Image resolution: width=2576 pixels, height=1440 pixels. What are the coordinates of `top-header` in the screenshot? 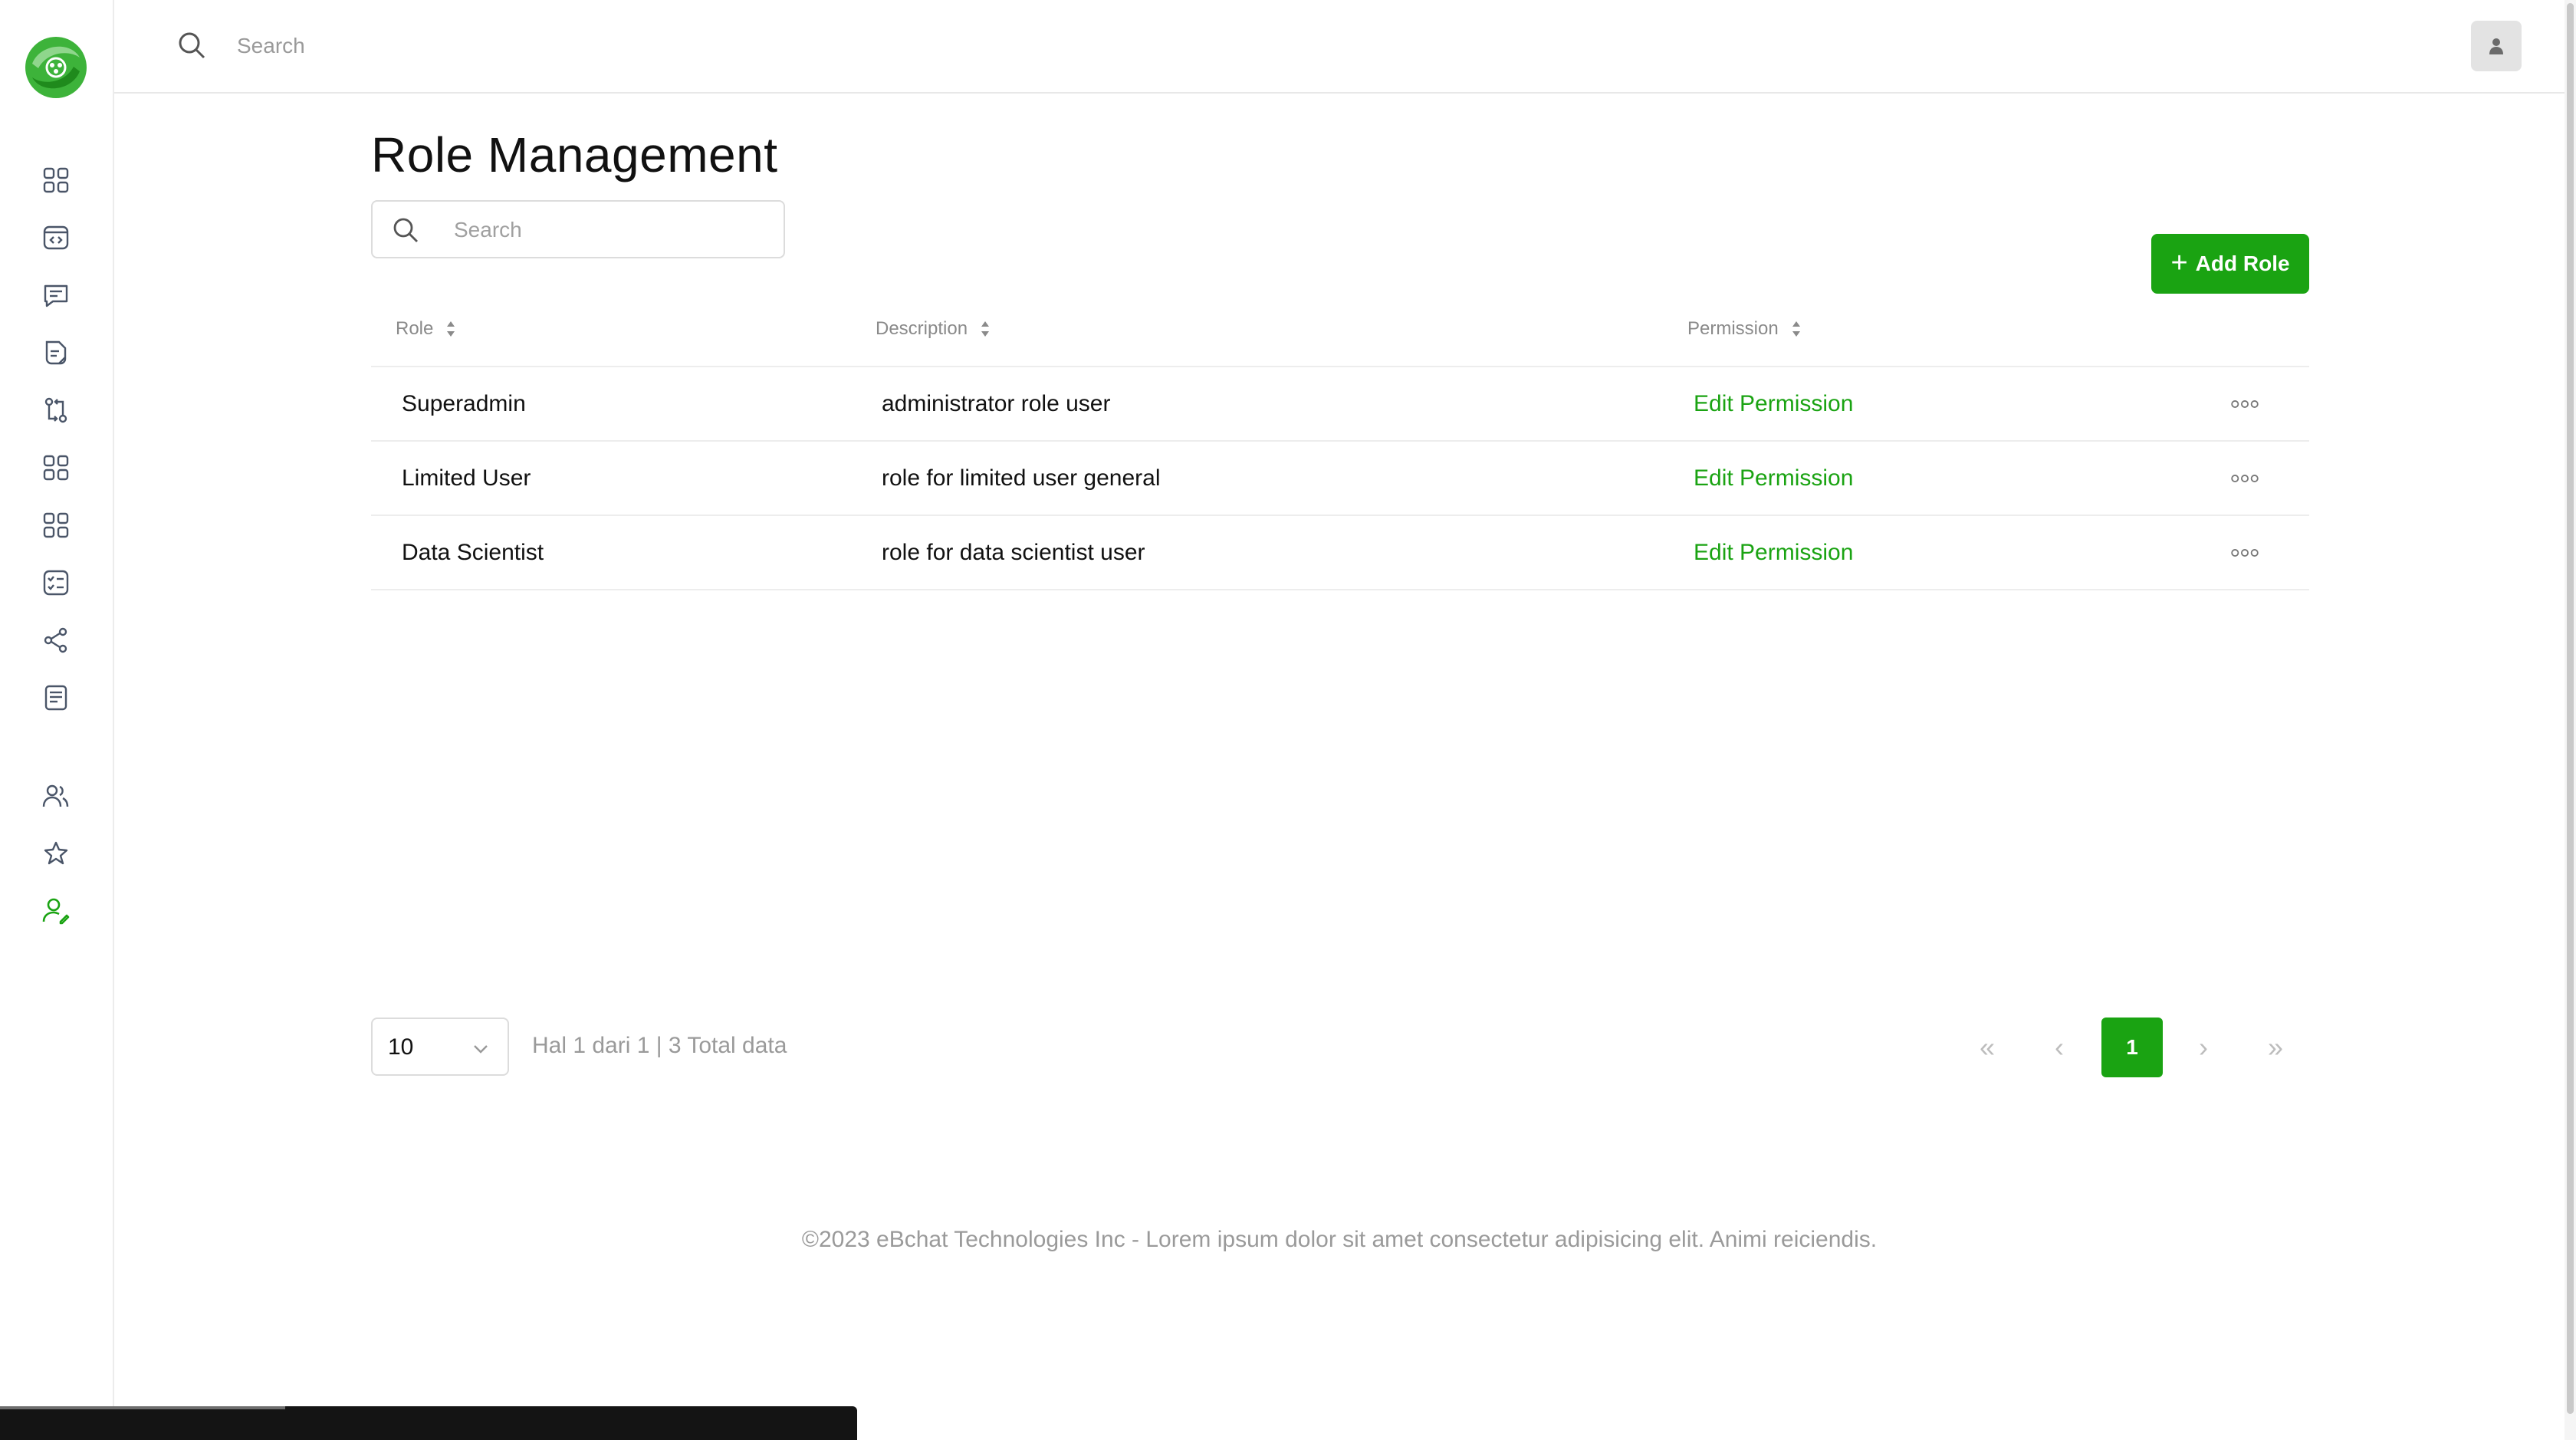 It's located at (1339, 47).